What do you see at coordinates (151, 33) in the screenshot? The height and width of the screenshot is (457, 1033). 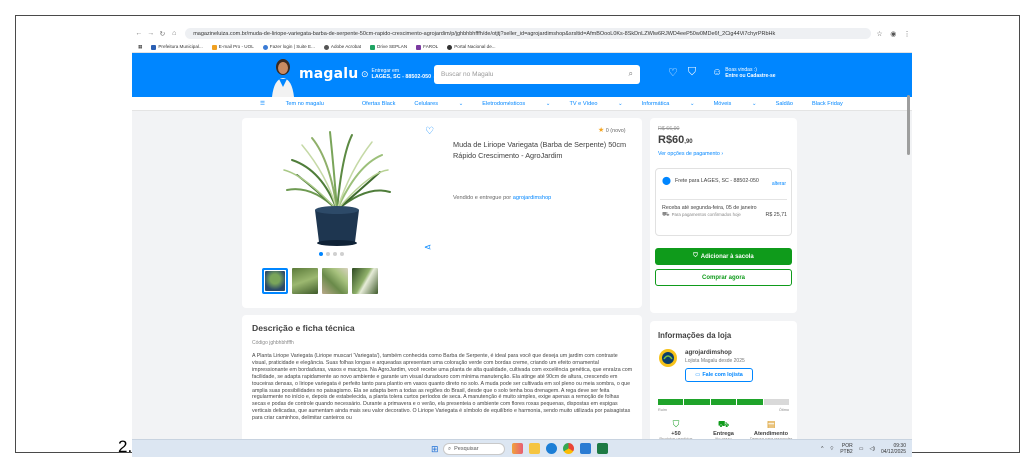 I see `forward-icon: →` at bounding box center [151, 33].